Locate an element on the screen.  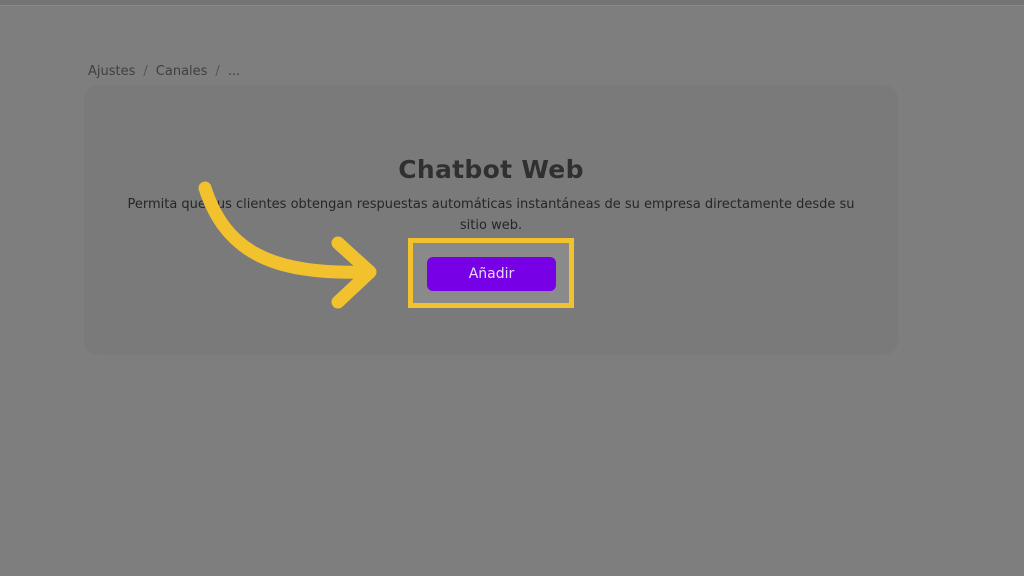
card-title: Chatbot Web is located at coordinates (491, 169).